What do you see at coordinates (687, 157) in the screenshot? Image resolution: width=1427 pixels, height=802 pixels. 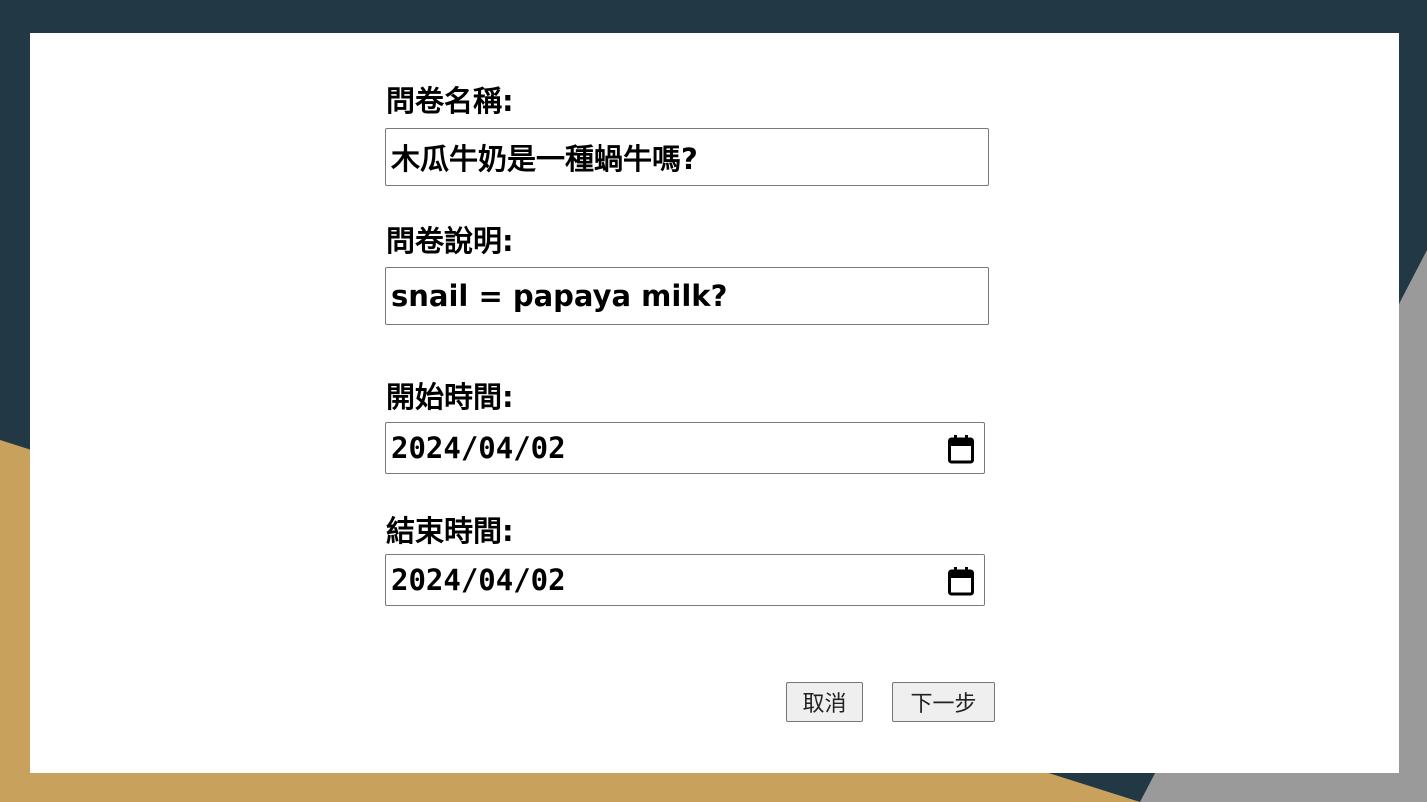 I see `survey-name-field: 木瓜牛奶是一種蝸牛嗎?` at bounding box center [687, 157].